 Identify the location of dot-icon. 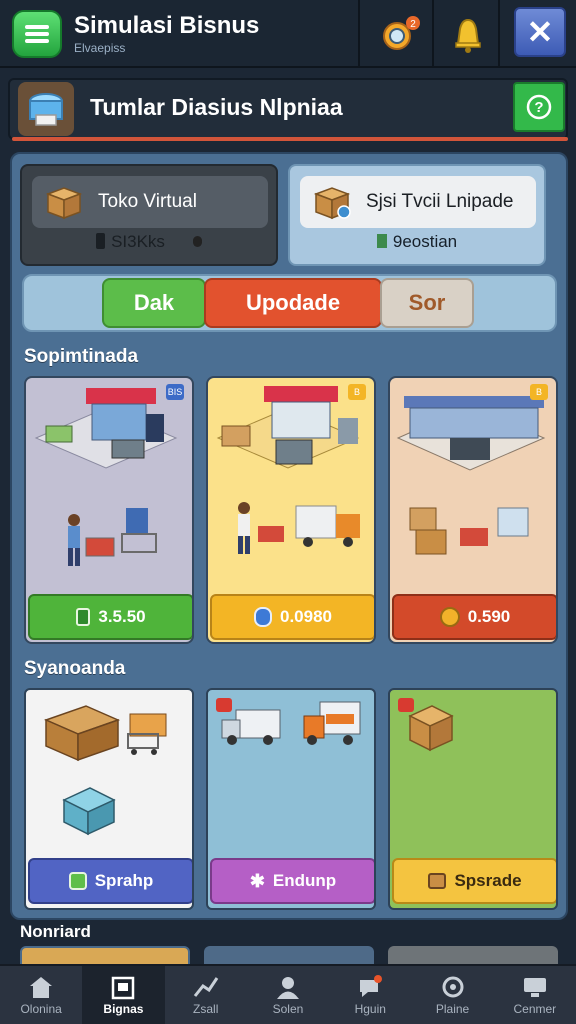
(197, 241).